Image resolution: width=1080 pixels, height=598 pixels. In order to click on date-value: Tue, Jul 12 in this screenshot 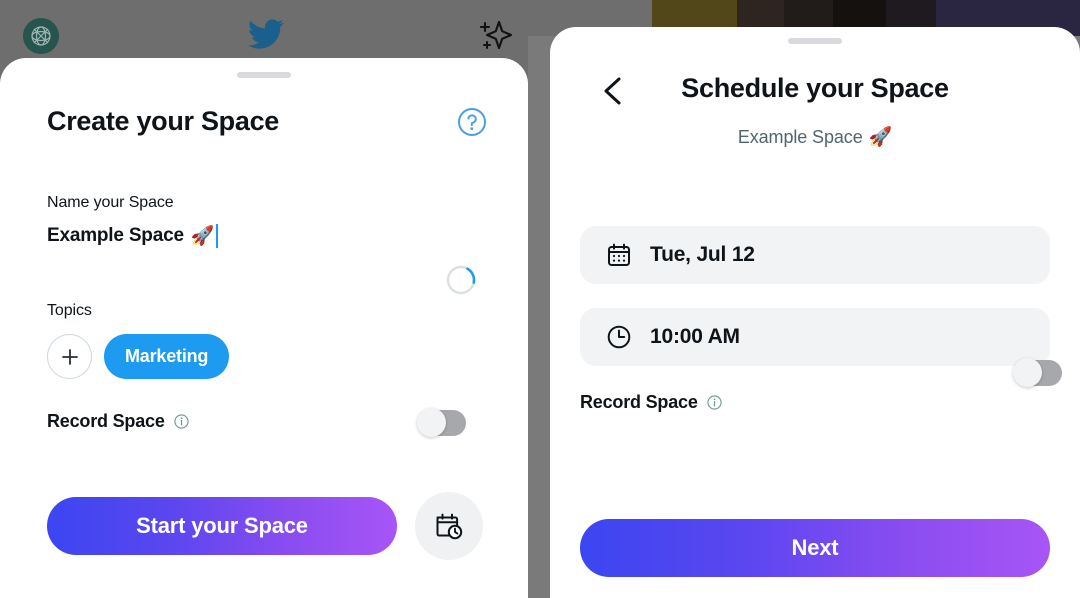, I will do `click(702, 254)`.